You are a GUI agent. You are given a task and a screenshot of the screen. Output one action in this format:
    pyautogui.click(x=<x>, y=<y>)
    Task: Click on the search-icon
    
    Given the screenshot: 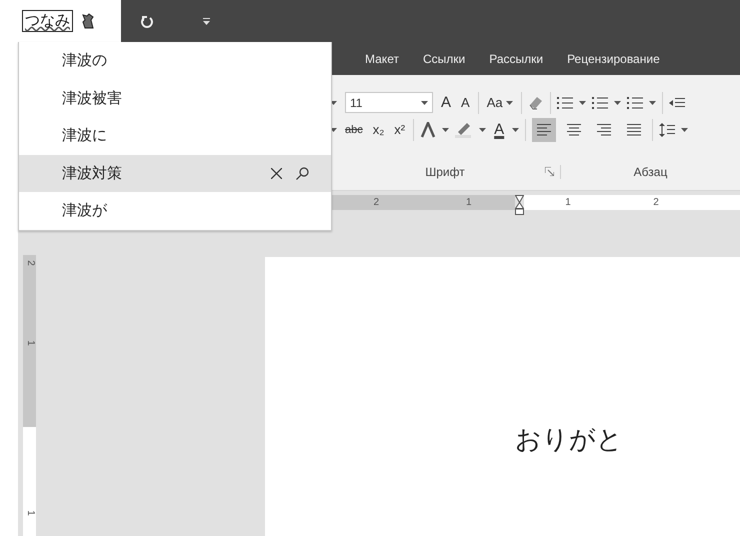 What is the action you would take?
    pyautogui.click(x=302, y=173)
    